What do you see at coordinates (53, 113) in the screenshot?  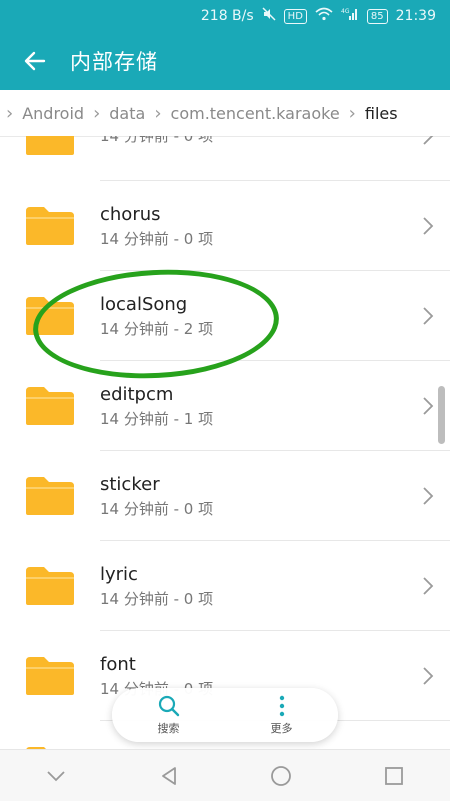 I see `breadcrumb-item-android: Android` at bounding box center [53, 113].